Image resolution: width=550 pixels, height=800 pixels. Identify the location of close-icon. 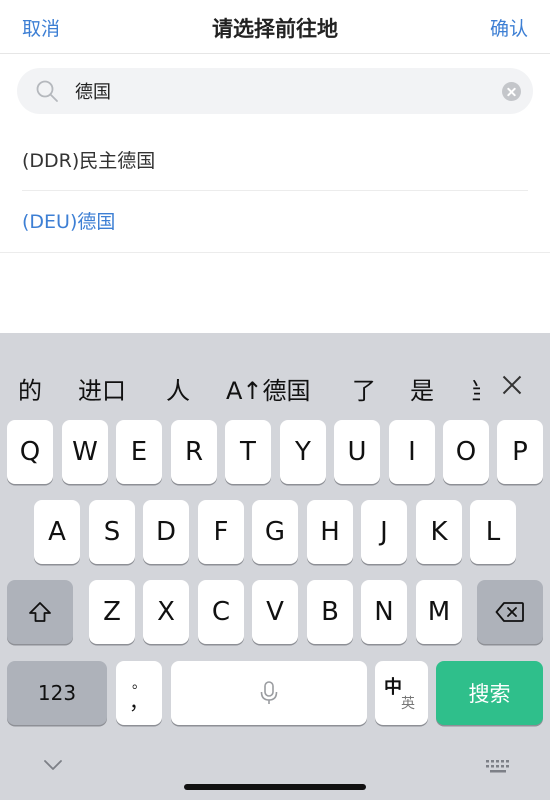
(512, 385).